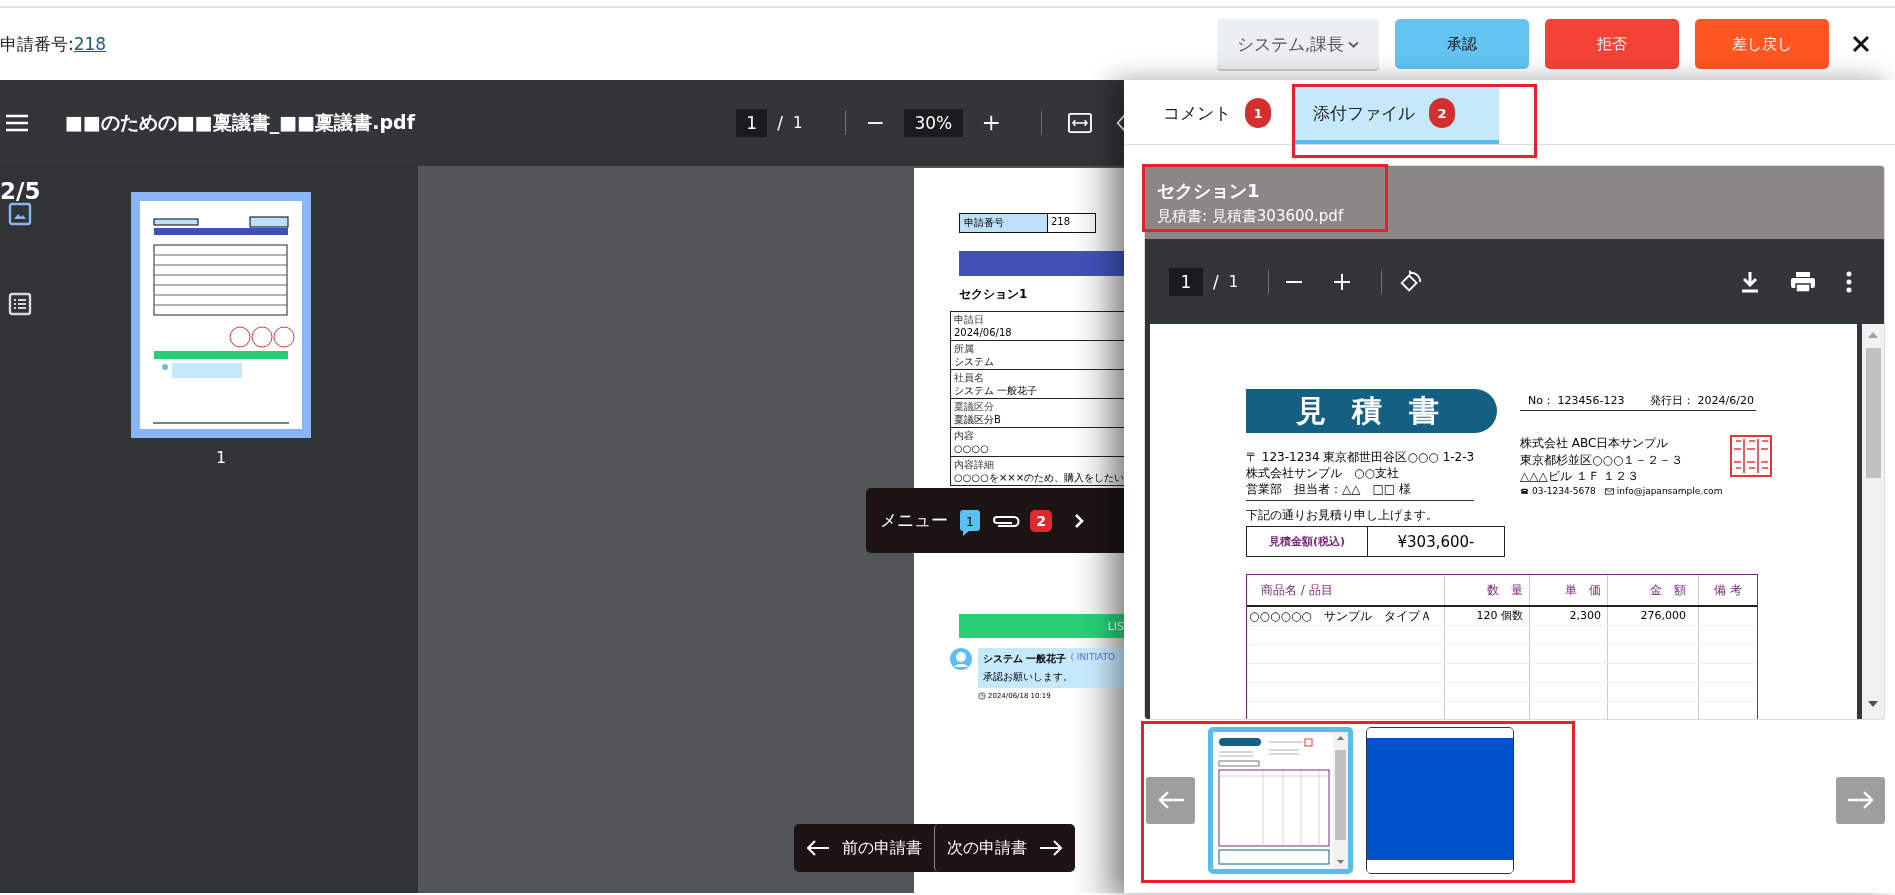 The width and height of the screenshot is (1895, 895). What do you see at coordinates (1873, 704) in the screenshot?
I see `scroll-down-arrow-icon` at bounding box center [1873, 704].